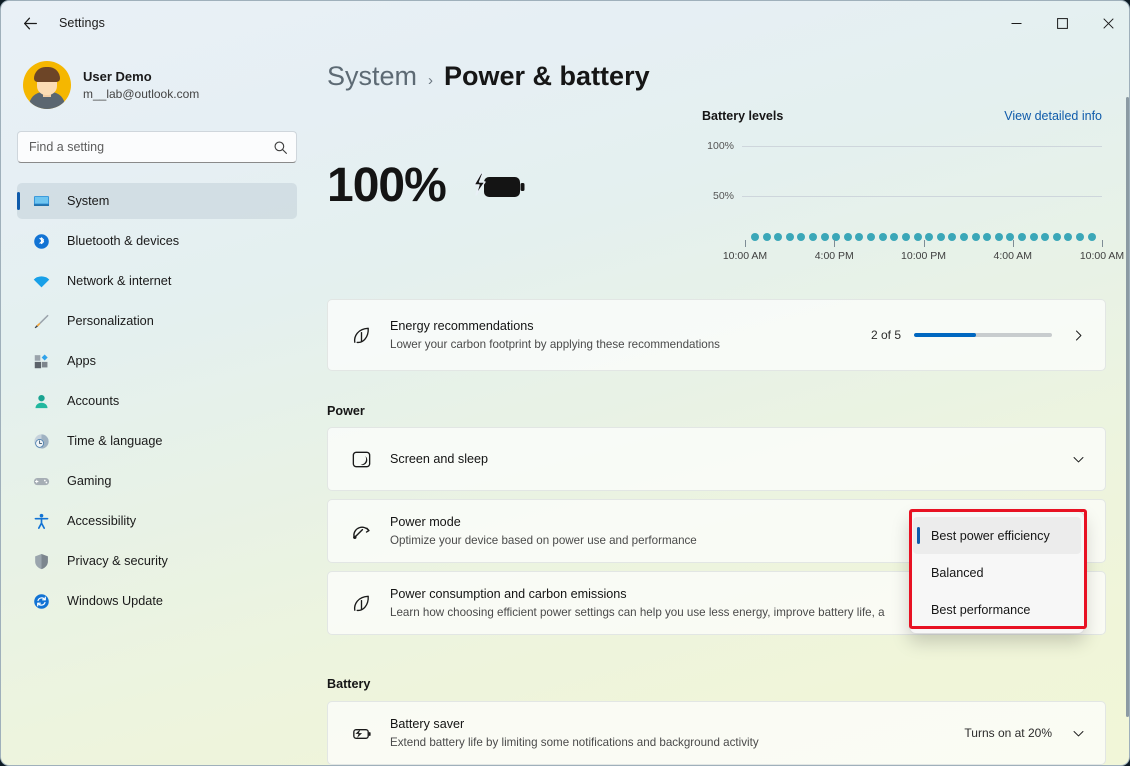  Describe the element at coordinates (157, 401) in the screenshot. I see `sidebar-item-accounts: Accounts` at that location.